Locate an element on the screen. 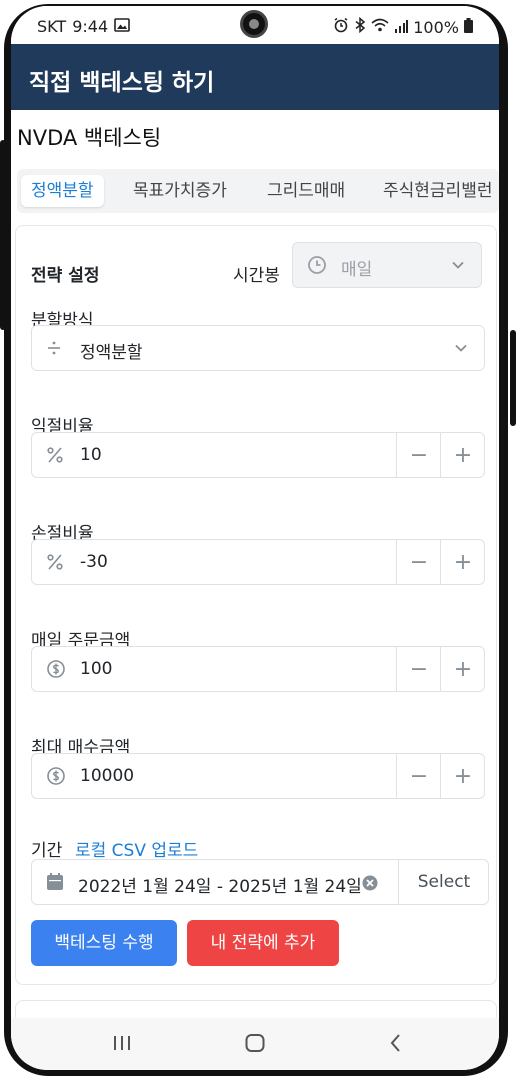  app-bar: 직접 백테스팅 하기 is located at coordinates (255, 77).